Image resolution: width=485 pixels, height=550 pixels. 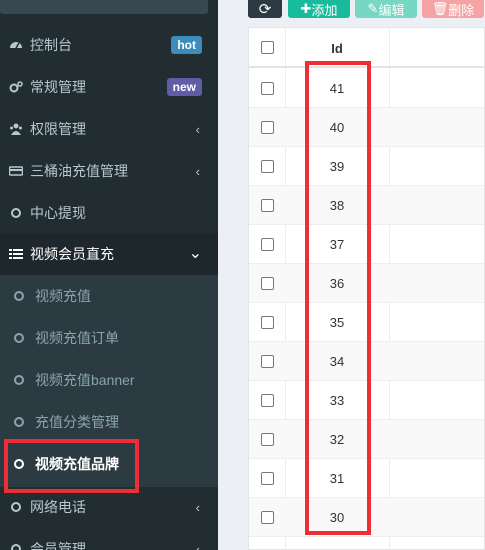 I want to click on id-cell: 34, so click(x=337, y=361).